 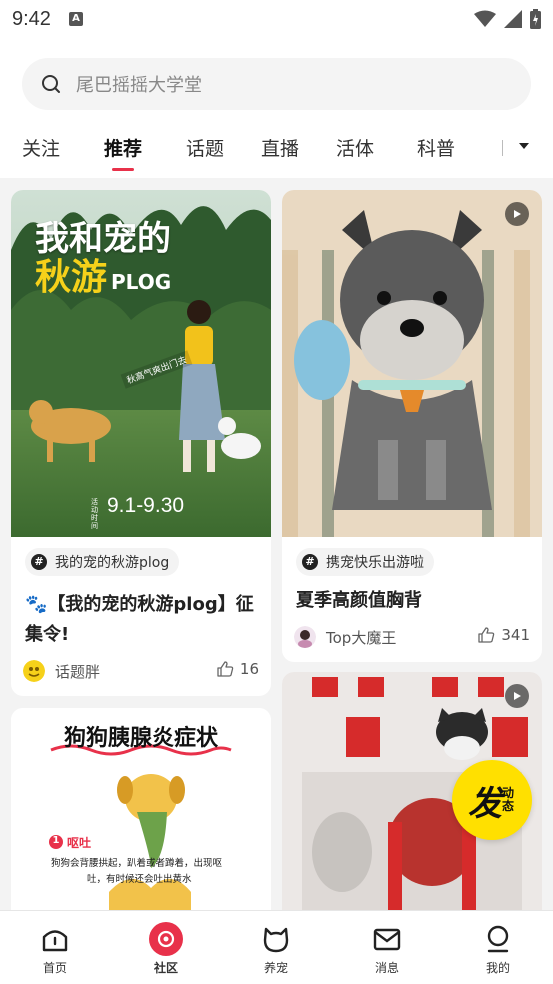 What do you see at coordinates (276, 940) in the screenshot?
I see `pet-icon` at bounding box center [276, 940].